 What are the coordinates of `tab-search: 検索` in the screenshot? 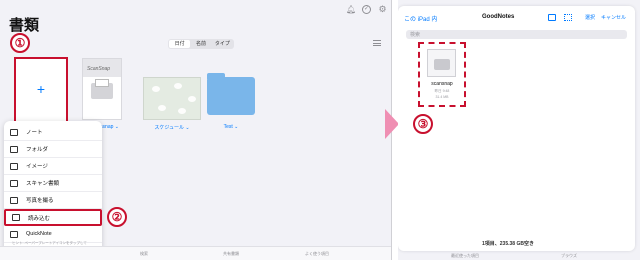 It's located at (144, 254).